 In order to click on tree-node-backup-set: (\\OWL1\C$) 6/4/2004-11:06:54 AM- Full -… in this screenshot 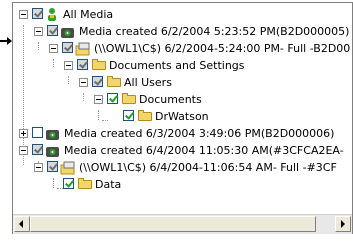, I will do `click(182, 167)`.